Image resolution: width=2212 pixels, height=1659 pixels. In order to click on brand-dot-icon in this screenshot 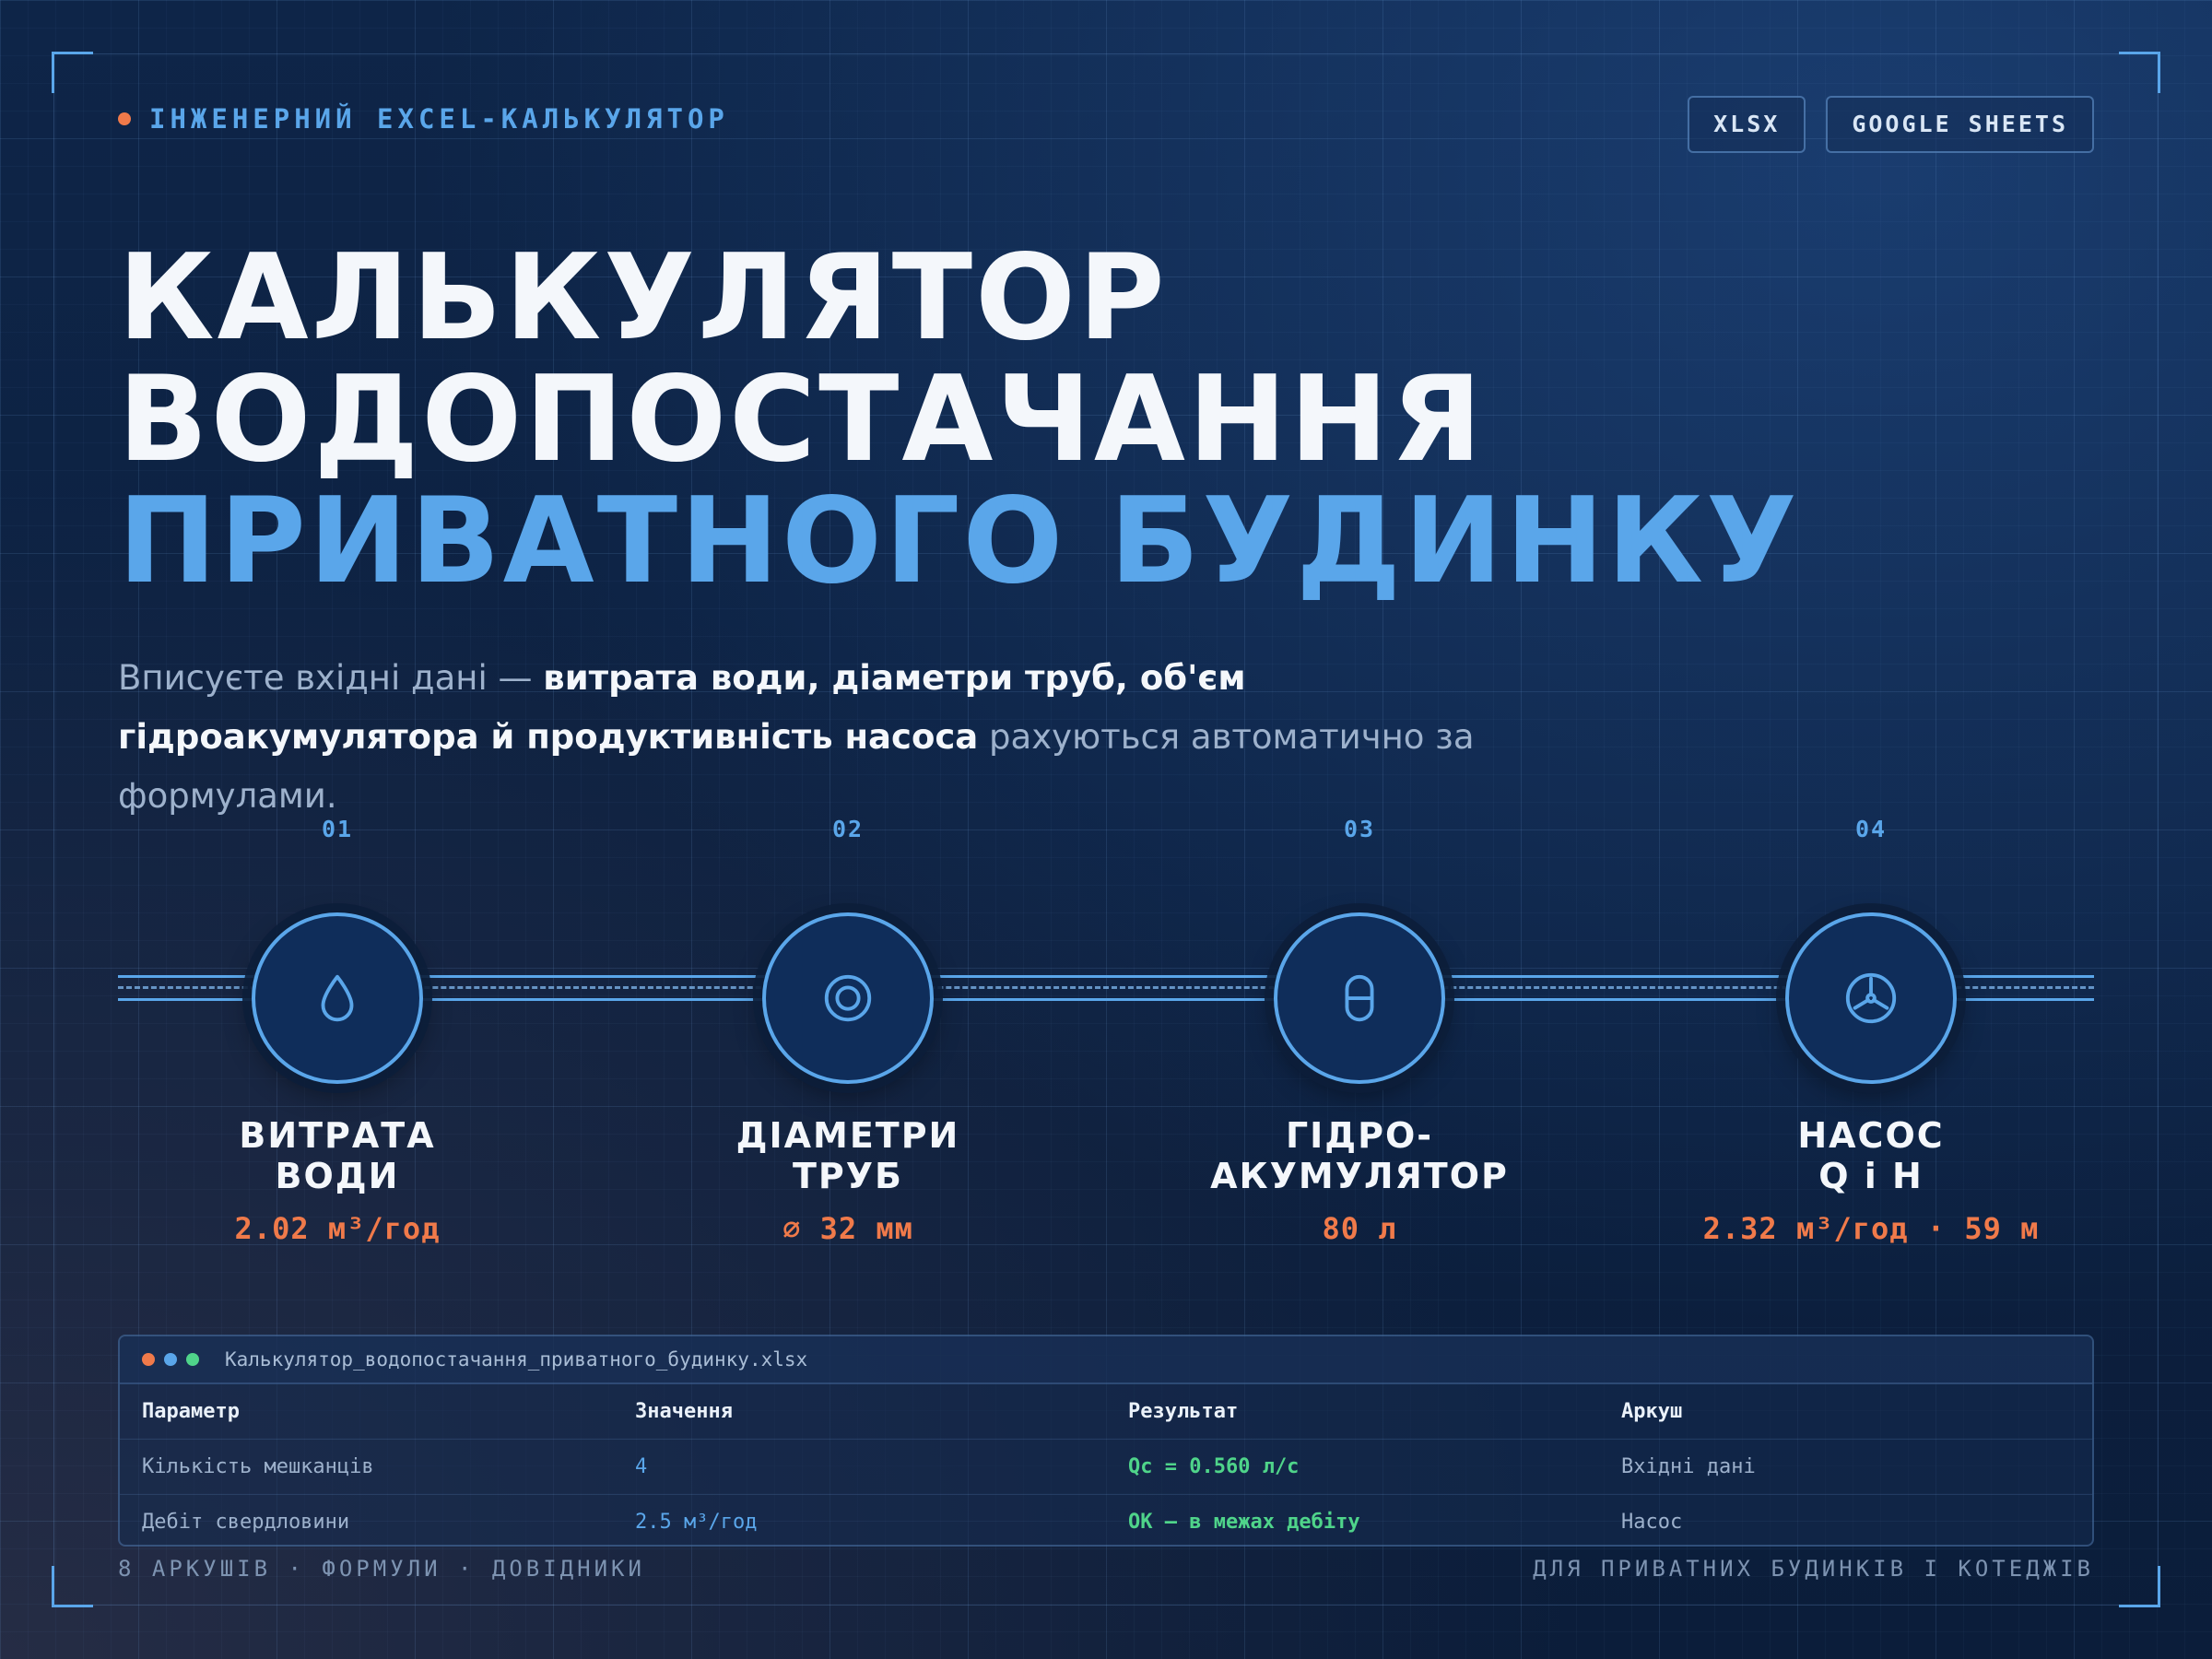, I will do `click(124, 118)`.